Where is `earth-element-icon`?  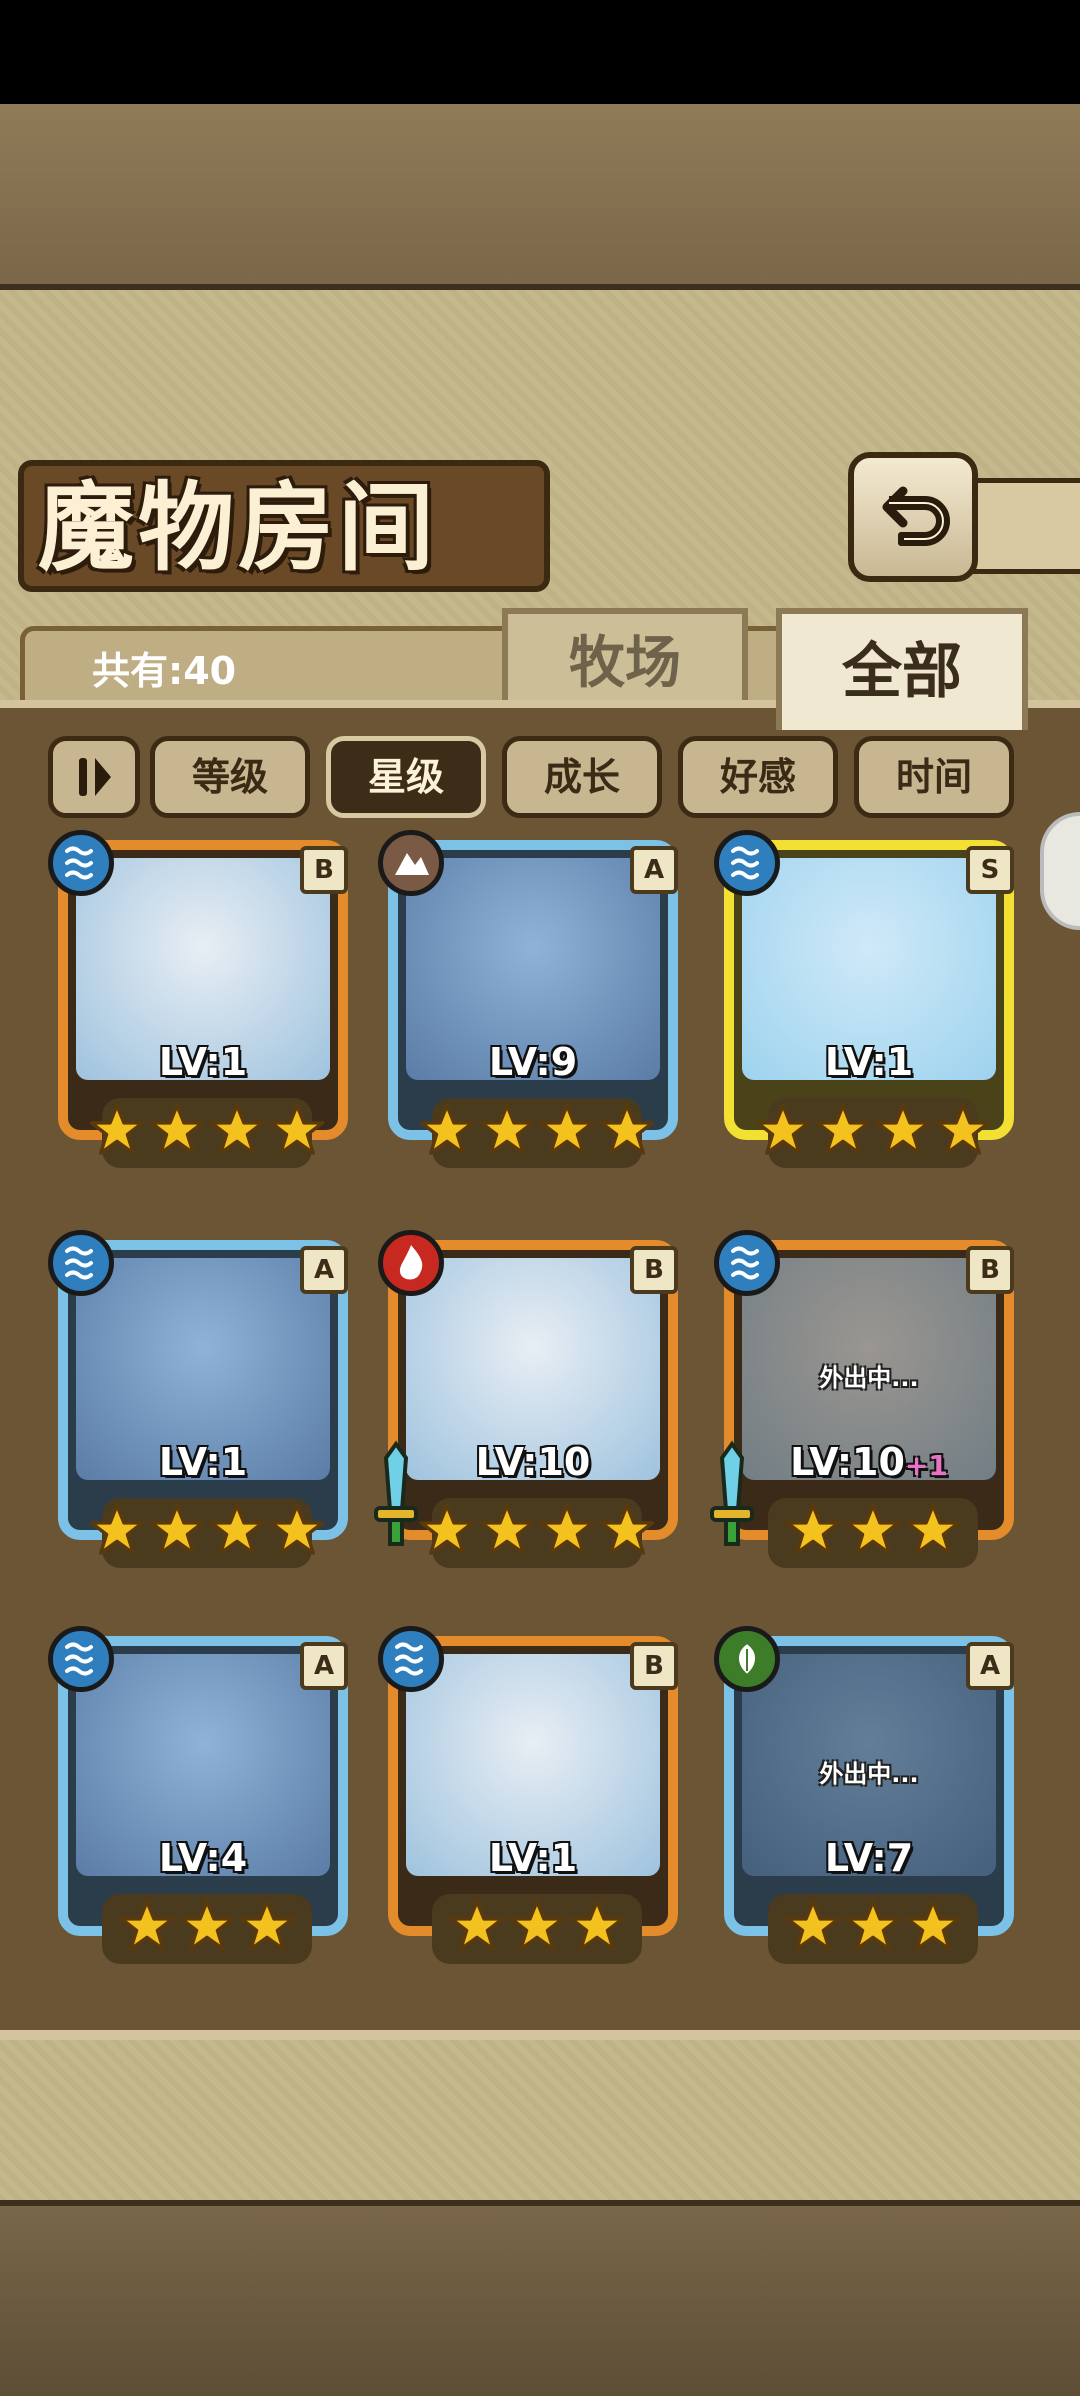
earth-element-icon is located at coordinates (411, 863).